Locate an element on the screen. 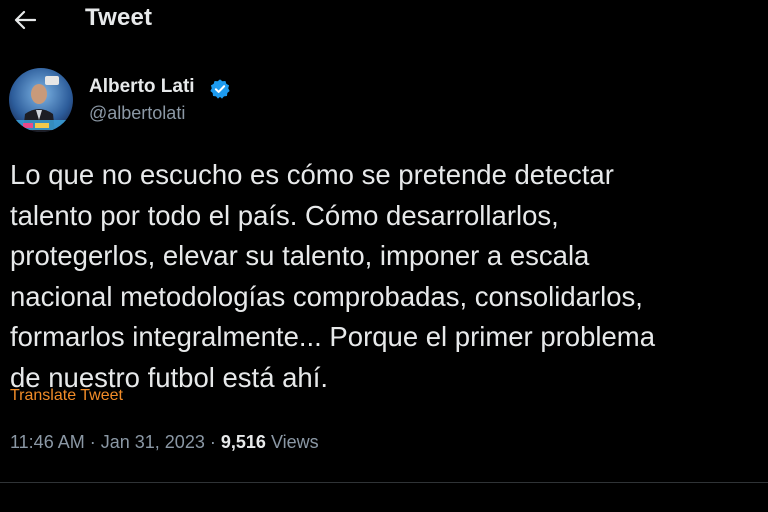 This screenshot has width=768, height=512. views-label: Views is located at coordinates (294, 442).